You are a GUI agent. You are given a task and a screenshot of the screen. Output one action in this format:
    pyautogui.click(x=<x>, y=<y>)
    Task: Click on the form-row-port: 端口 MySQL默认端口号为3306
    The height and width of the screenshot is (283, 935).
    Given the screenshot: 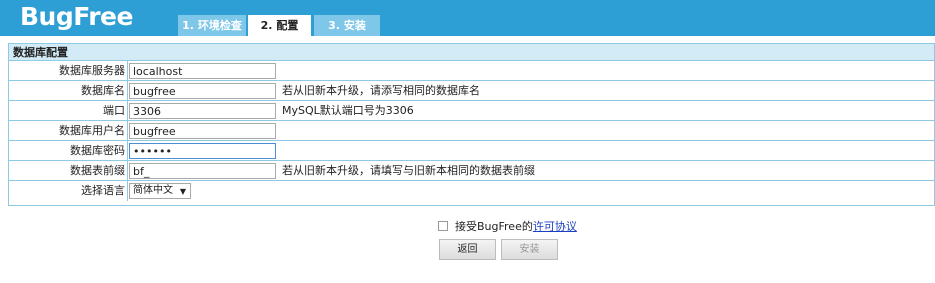 What is the action you would take?
    pyautogui.click(x=471, y=111)
    